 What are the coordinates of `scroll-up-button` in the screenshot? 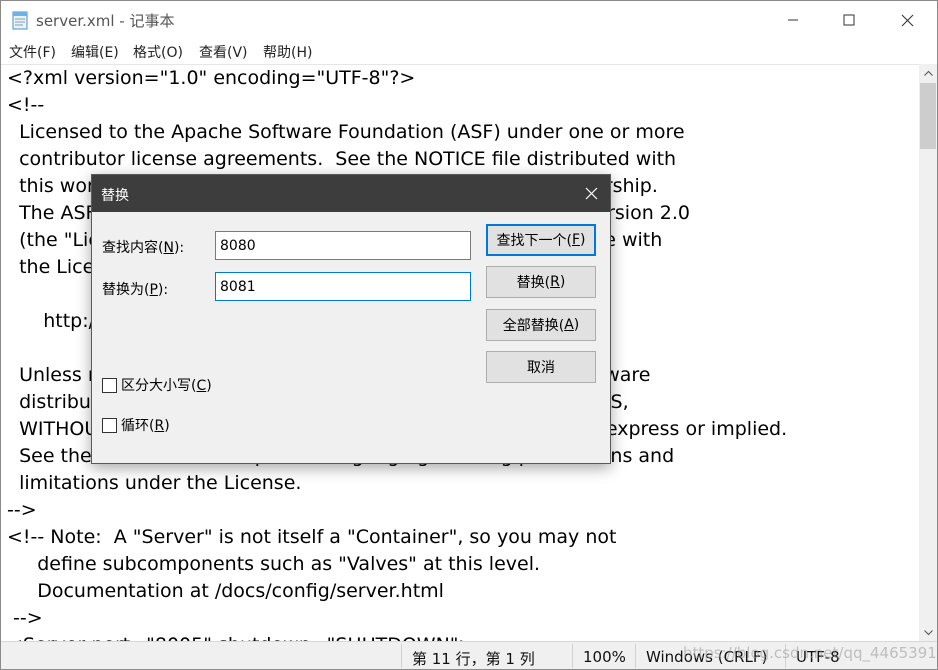 It's located at (928, 72).